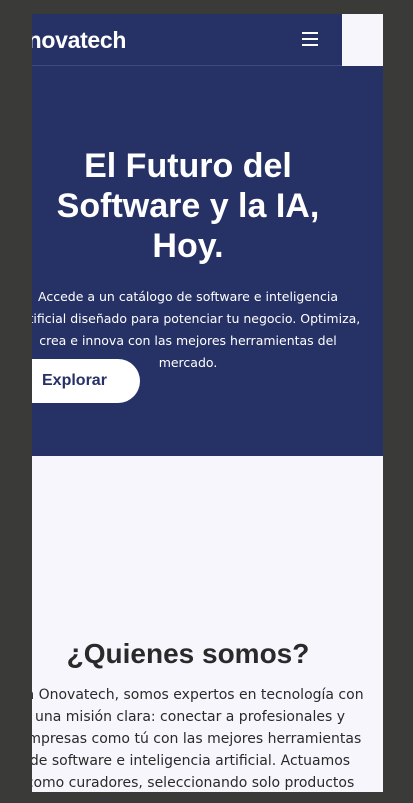 The image size is (413, 803). What do you see at coordinates (310, 39) in the screenshot?
I see `hamburger-menu-icon` at bounding box center [310, 39].